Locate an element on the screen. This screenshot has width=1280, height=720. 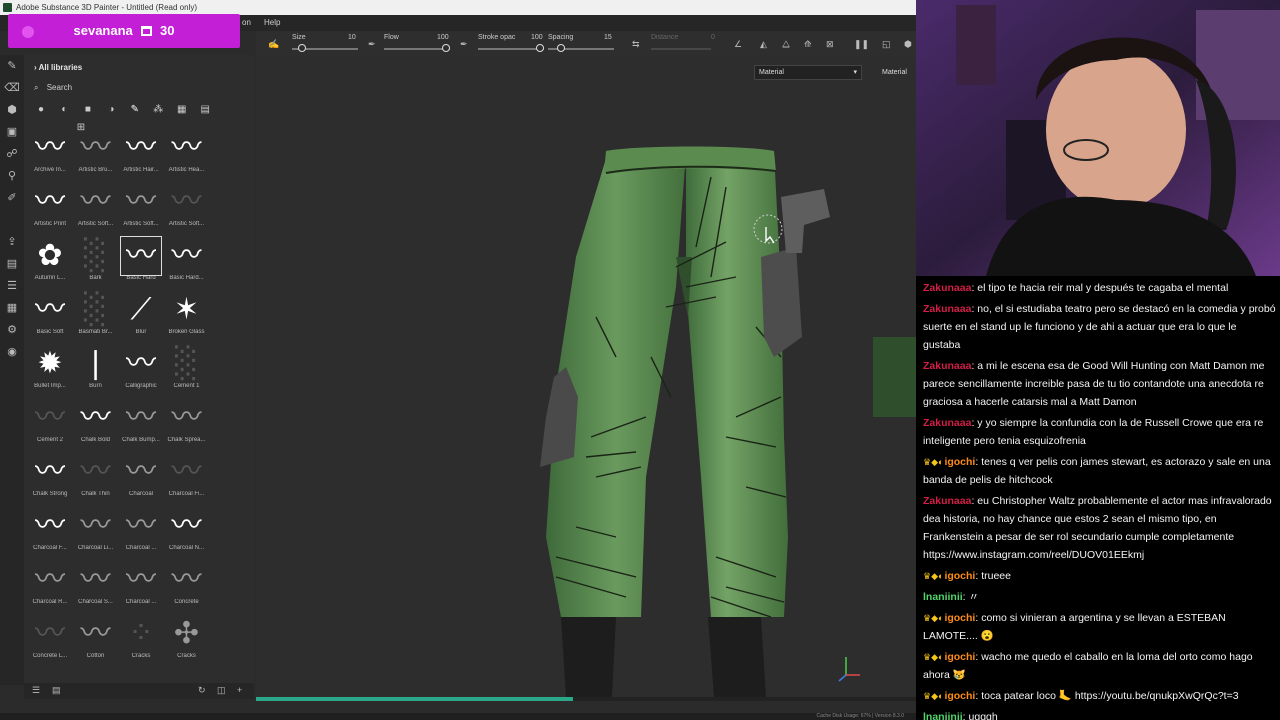
brush-item: 〰 Basic Soft is located at coordinates (50, 318).